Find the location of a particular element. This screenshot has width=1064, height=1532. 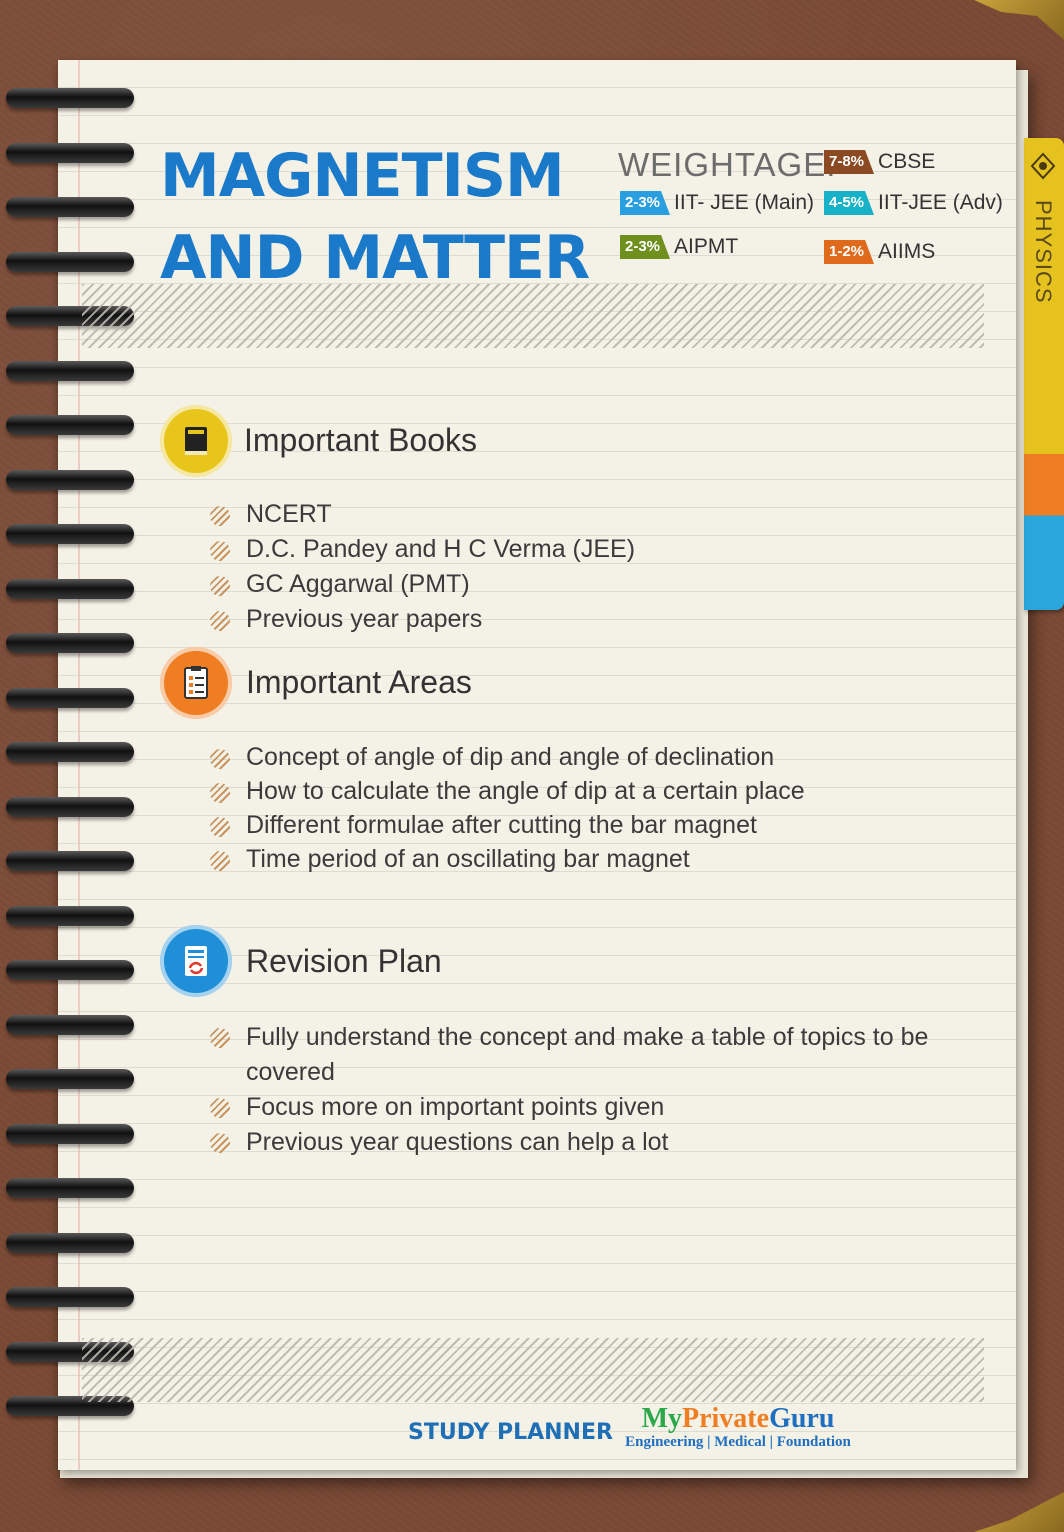

title-line-1: MAGNETISM is located at coordinates (362, 176).